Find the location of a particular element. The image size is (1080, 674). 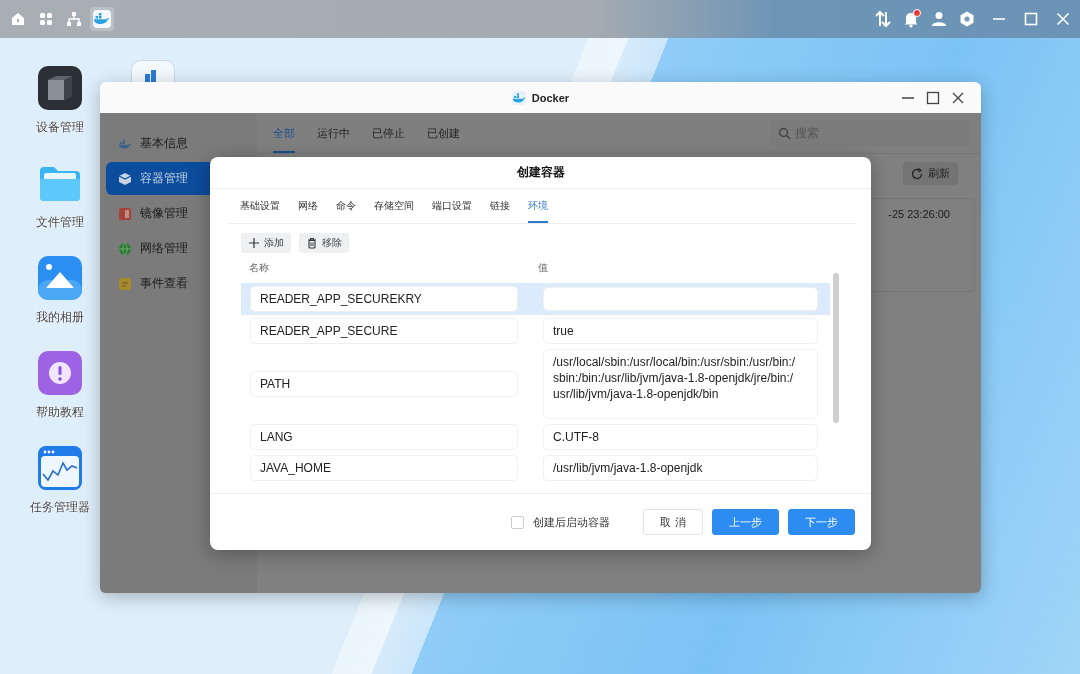

tab: 端口设置 is located at coordinates (452, 206).